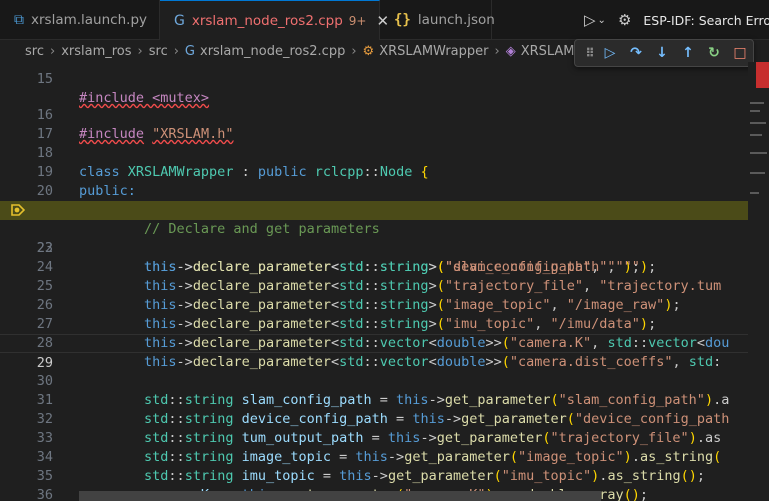  Describe the element at coordinates (740, 53) in the screenshot. I see `stop-icon: □` at that location.